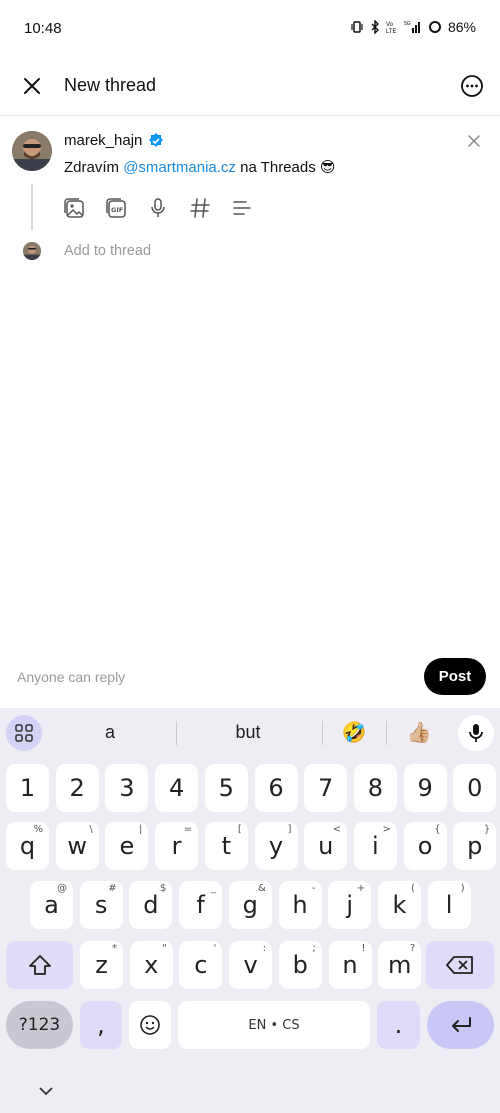  I want to click on key-9: 9, so click(425, 788).